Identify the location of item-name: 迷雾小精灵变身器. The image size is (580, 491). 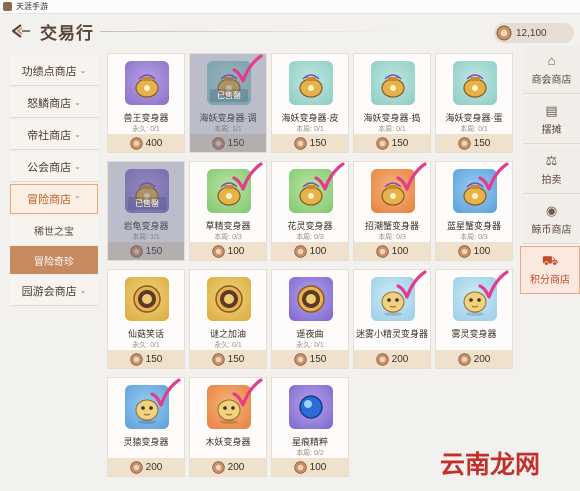
(391, 334).